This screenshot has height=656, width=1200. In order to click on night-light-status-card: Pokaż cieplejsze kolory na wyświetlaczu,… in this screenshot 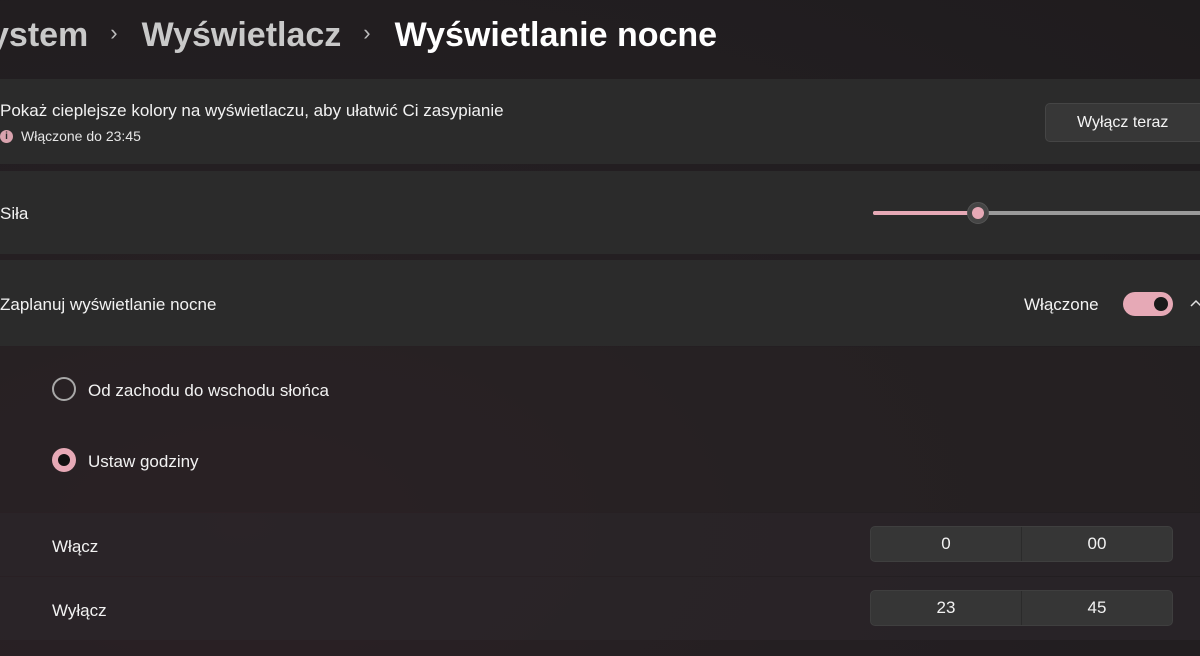, I will do `click(600, 121)`.